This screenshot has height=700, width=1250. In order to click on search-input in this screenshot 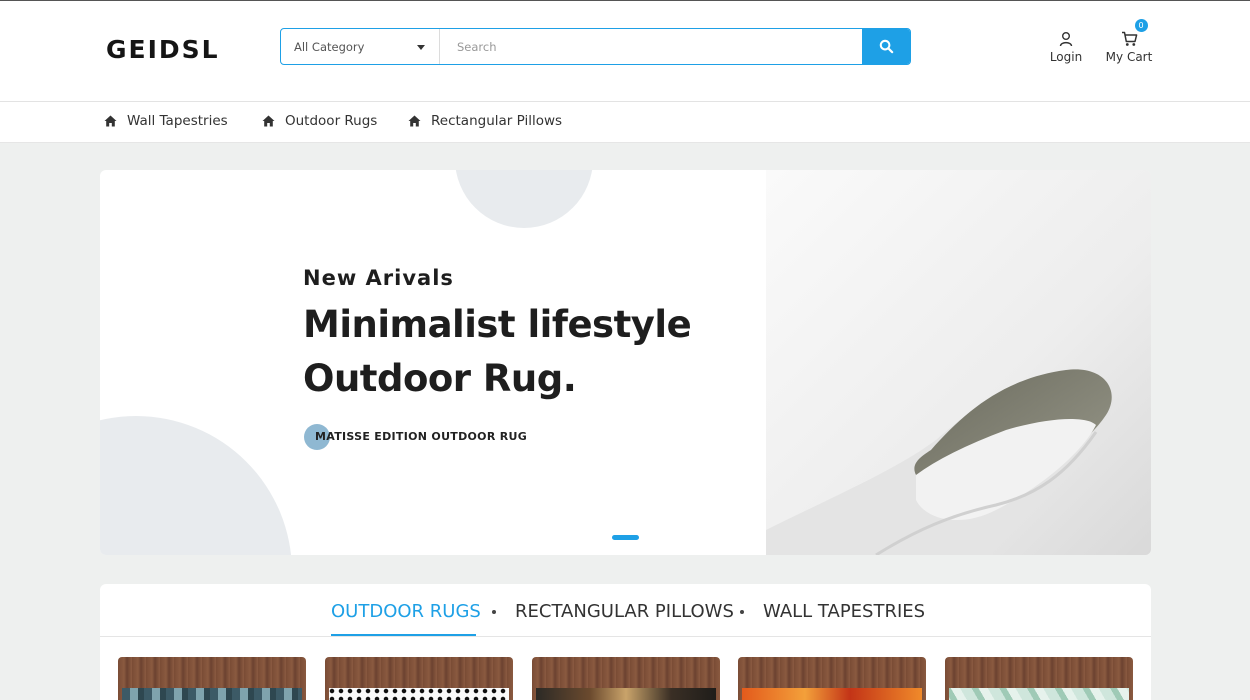, I will do `click(651, 46)`.